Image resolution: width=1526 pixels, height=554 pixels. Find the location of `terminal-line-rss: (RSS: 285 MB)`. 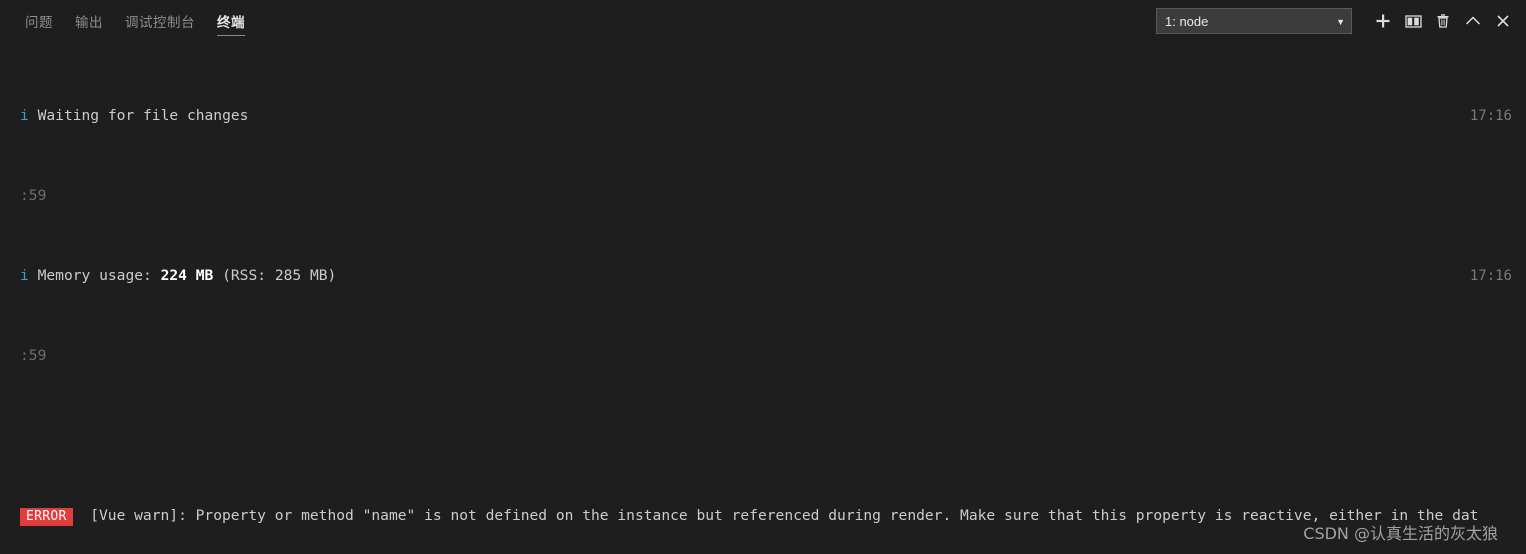

terminal-line-rss: (RSS: 285 MB) is located at coordinates (275, 275).